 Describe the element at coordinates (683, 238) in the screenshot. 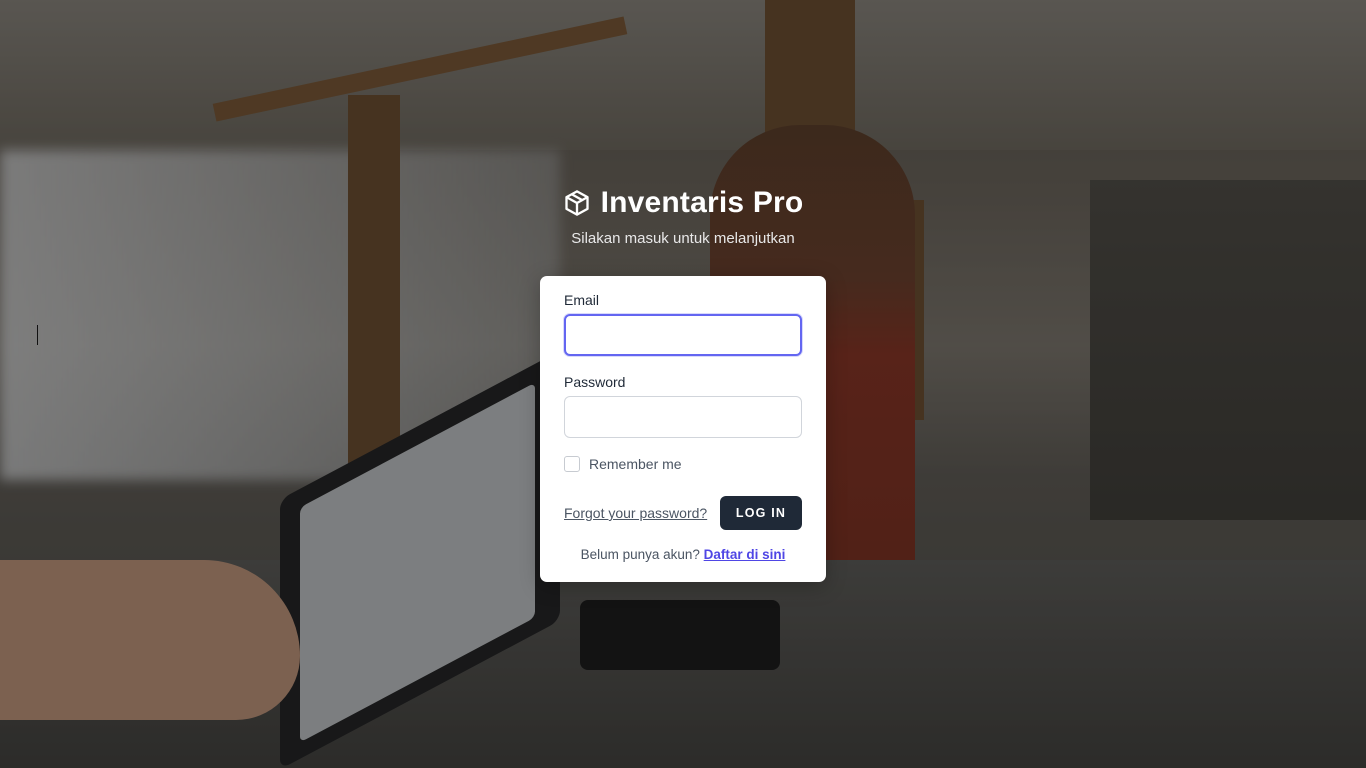

I see `login-subtitle: Silakan masuk untuk melanjutkan` at that location.